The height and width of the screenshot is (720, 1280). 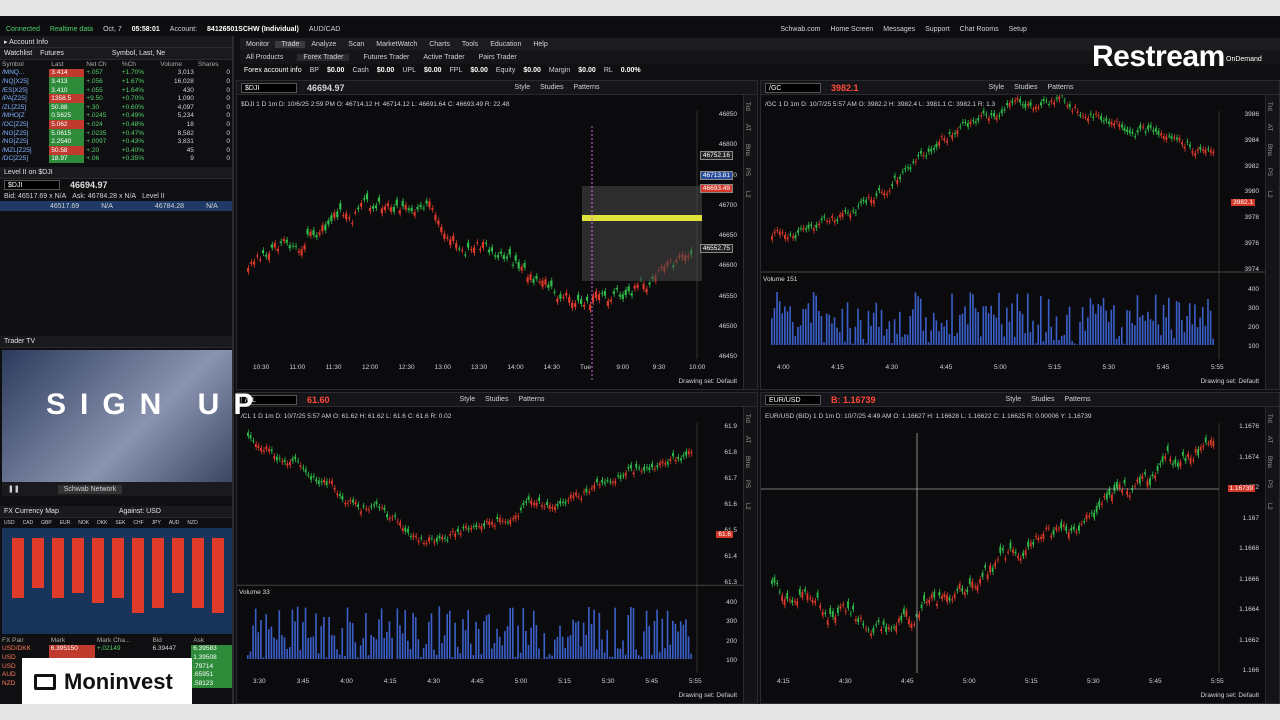 I want to click on watchlist-row: /MNQ... 3.414 +.057 +1.70% 3,013 0, so click(x=116, y=73).